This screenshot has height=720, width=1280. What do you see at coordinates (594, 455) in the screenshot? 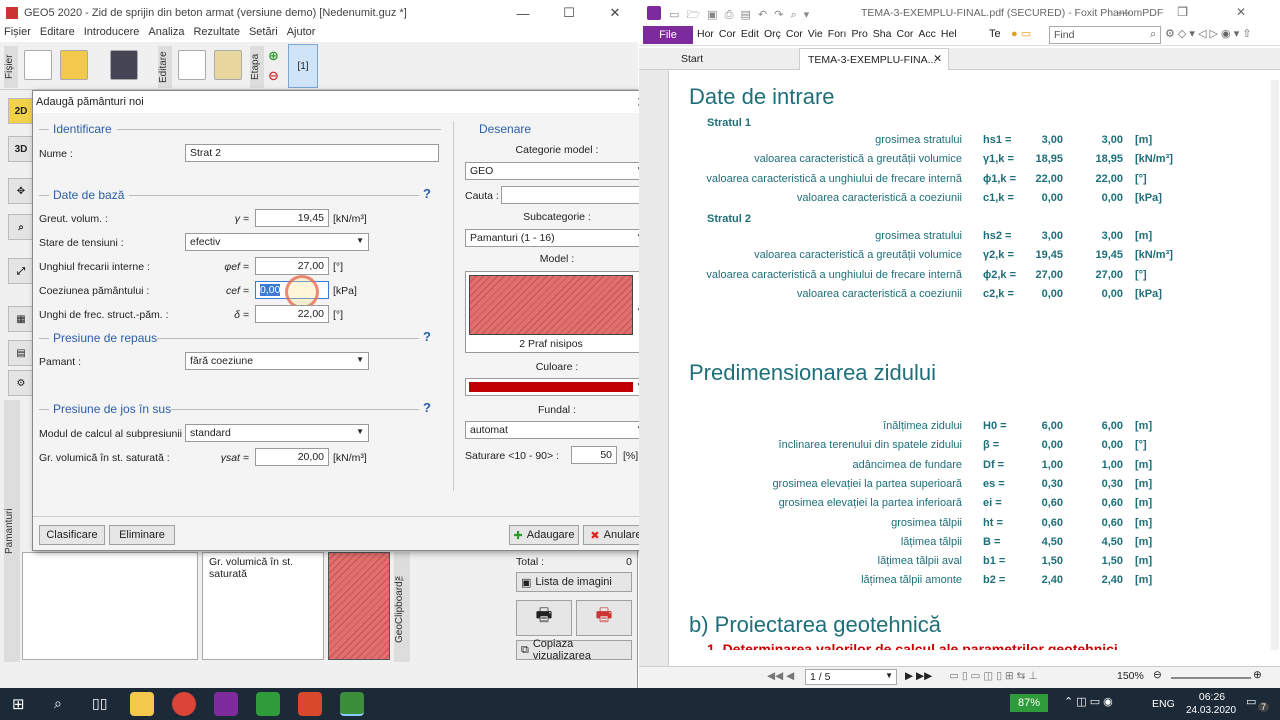
I see `saturare-input` at bounding box center [594, 455].